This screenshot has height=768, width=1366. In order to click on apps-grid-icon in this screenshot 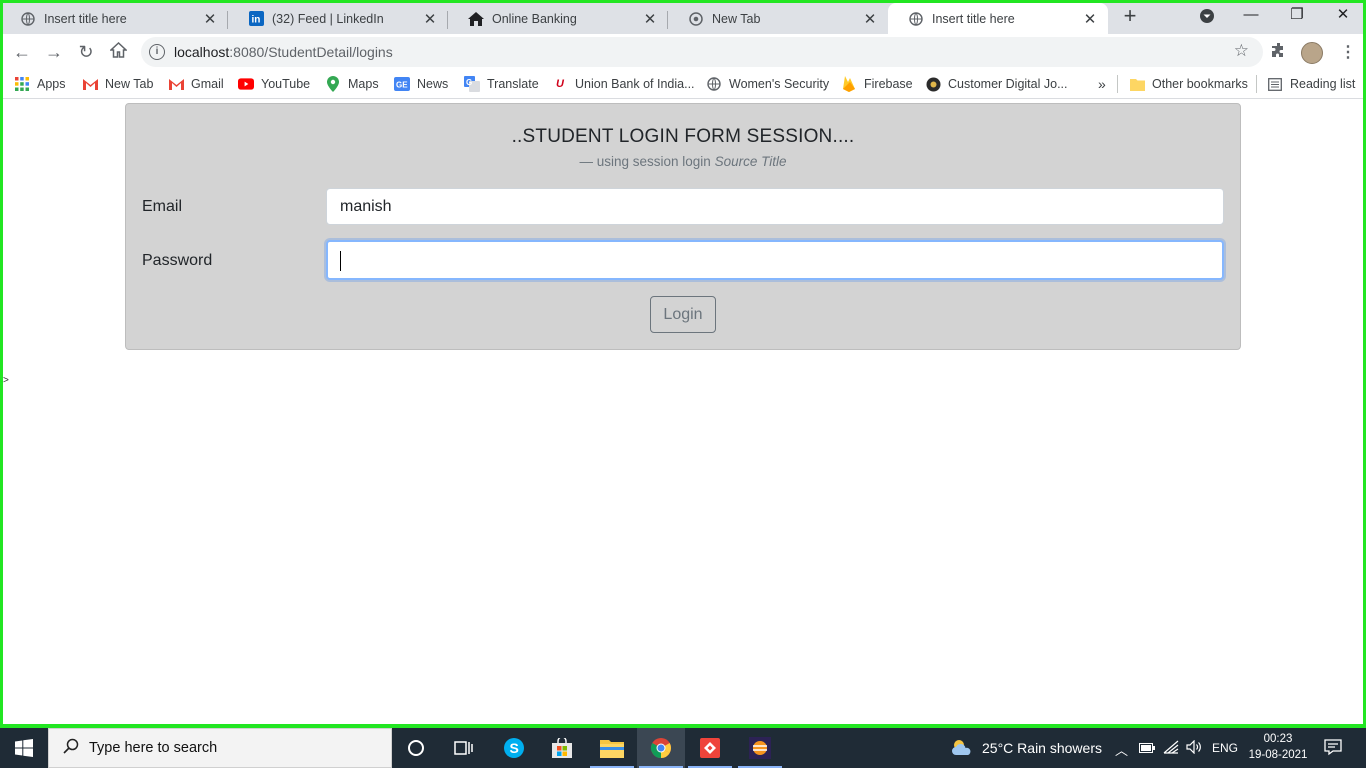, I will do `click(22, 84)`.